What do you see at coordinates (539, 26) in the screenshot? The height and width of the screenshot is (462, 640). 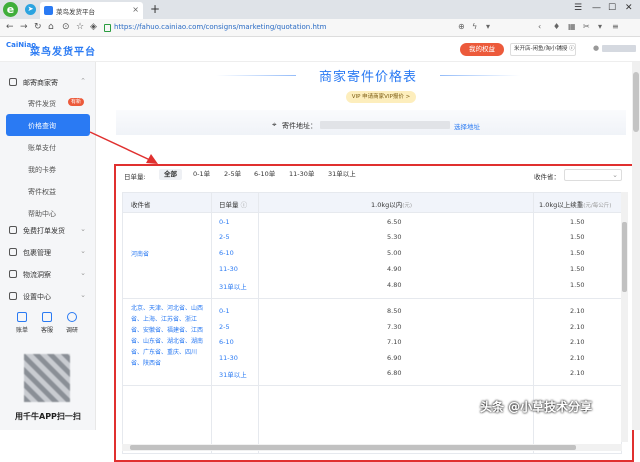 I see `chevron-left-icon: ‹` at bounding box center [539, 26].